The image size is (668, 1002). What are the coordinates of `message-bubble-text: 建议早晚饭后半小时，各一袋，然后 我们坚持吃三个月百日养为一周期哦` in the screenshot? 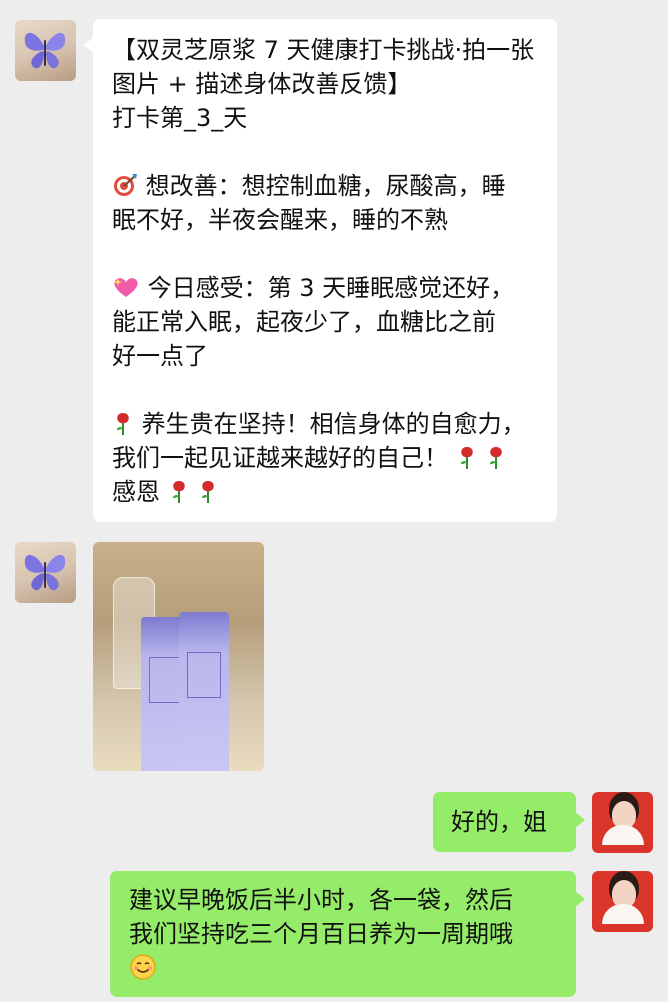 It's located at (347, 934).